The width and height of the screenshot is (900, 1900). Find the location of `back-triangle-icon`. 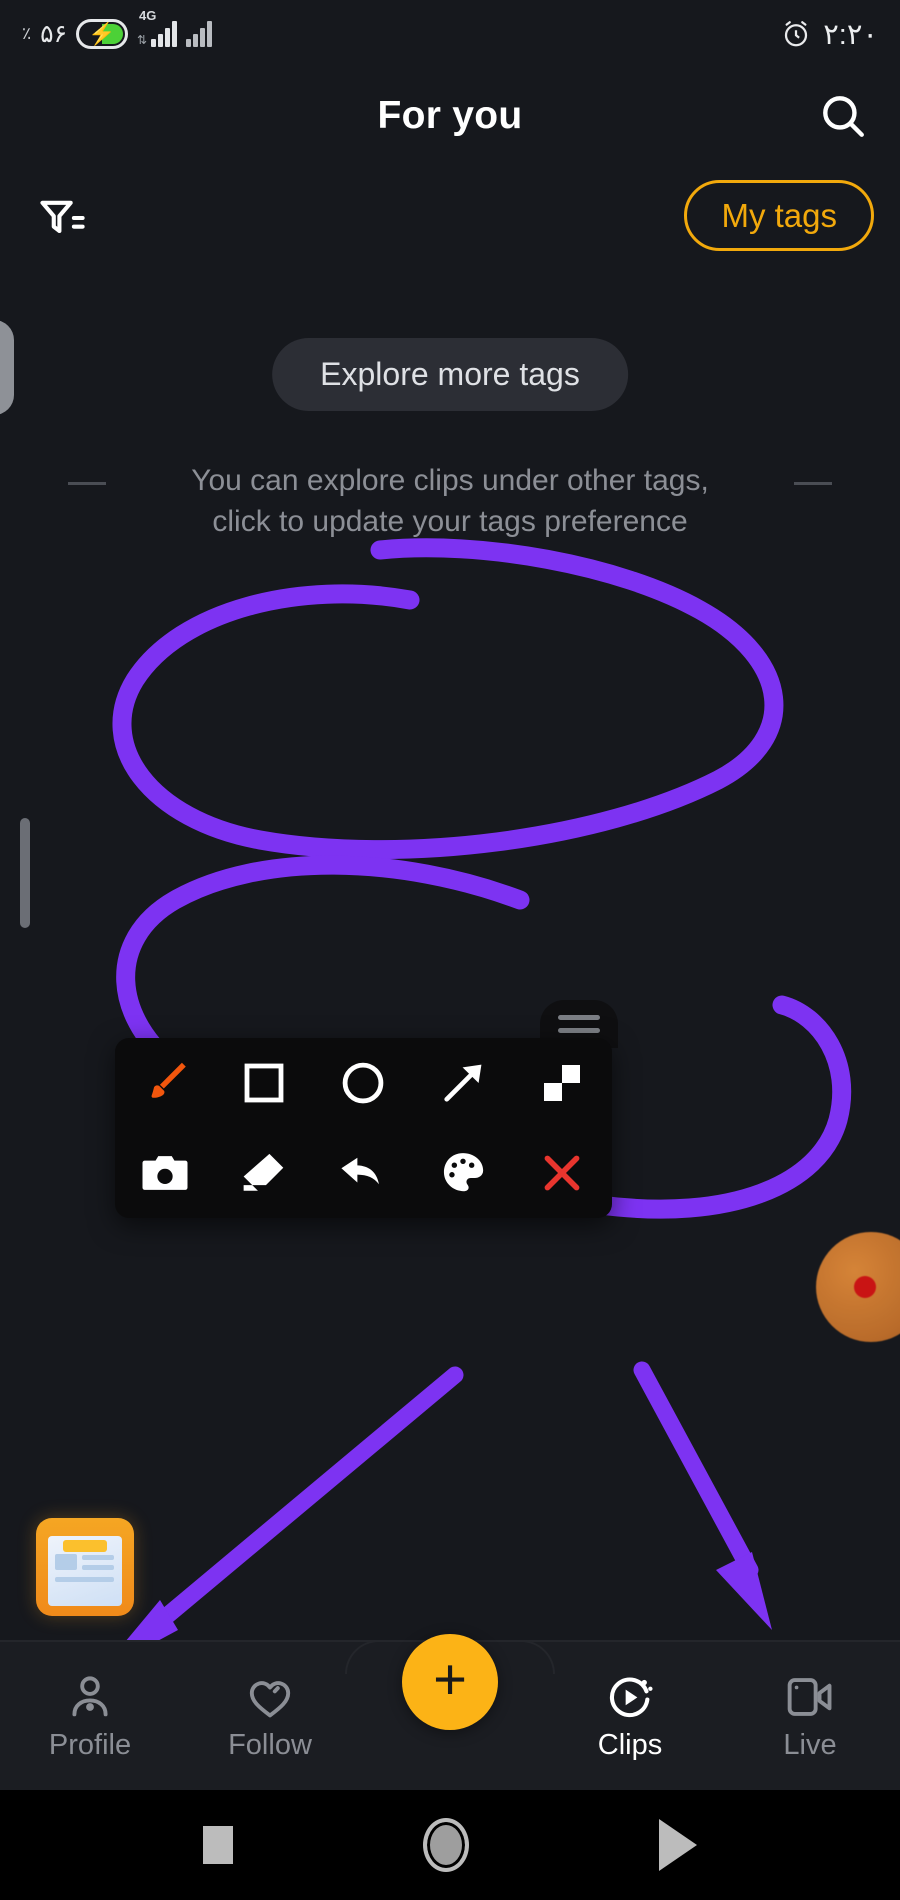

back-triangle-icon is located at coordinates (678, 1845).